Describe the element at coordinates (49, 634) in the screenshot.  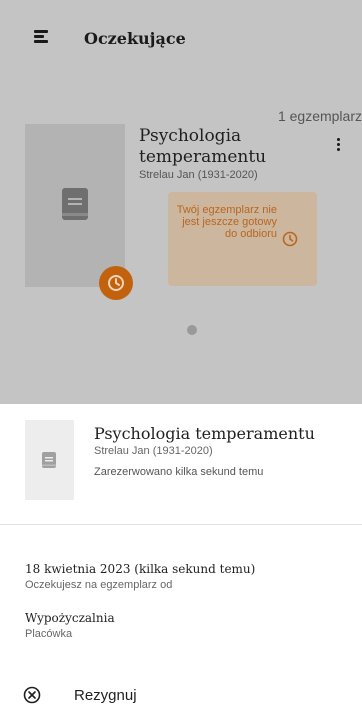
I see `branch-label: Placówka` at that location.